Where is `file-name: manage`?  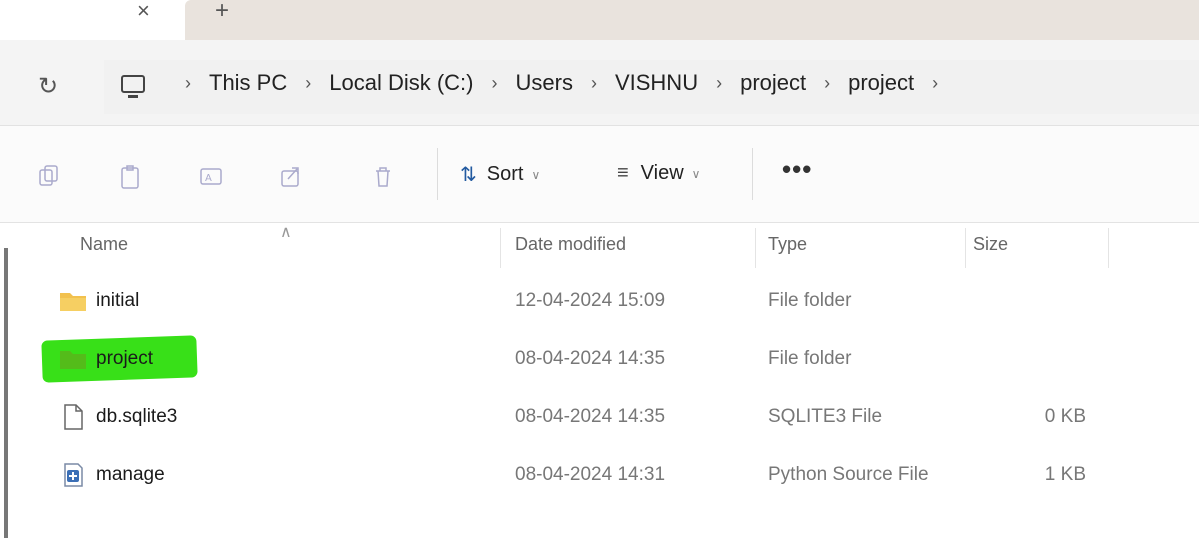 file-name: manage is located at coordinates (130, 474).